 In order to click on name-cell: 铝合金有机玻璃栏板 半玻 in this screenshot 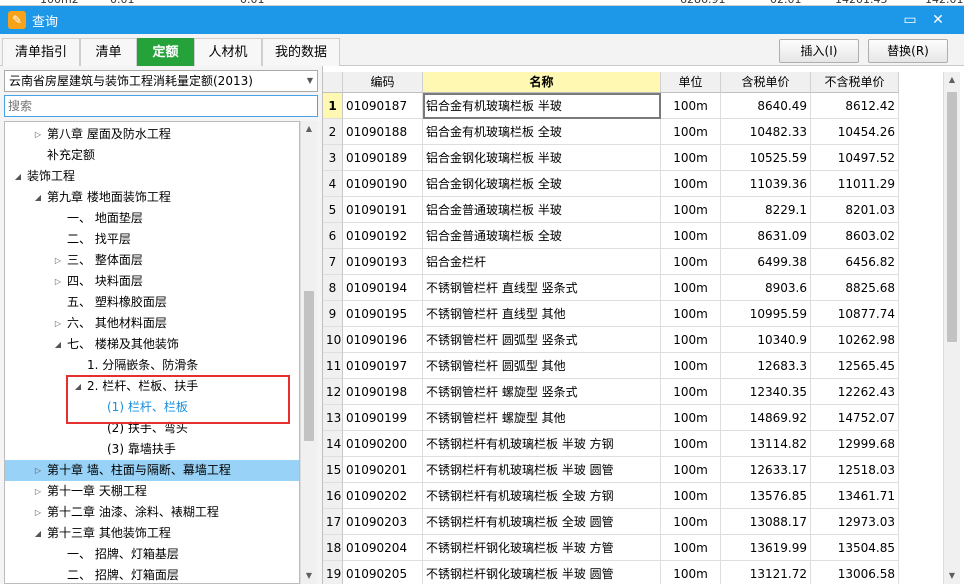, I will do `click(542, 106)`.